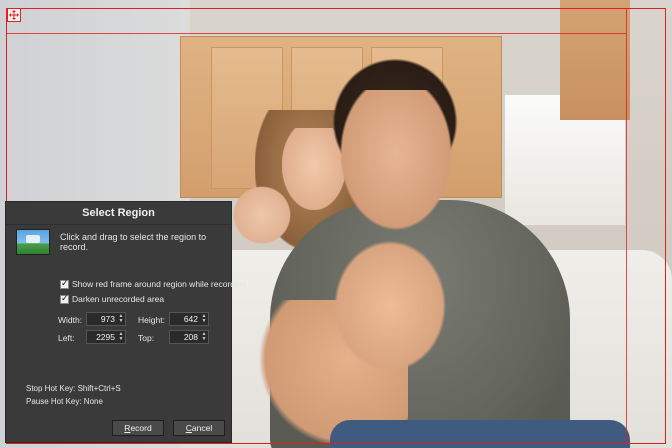 The height and width of the screenshot is (448, 672). What do you see at coordinates (118, 299) in the screenshot?
I see `darken-label: Darken unrecorded area` at bounding box center [118, 299].